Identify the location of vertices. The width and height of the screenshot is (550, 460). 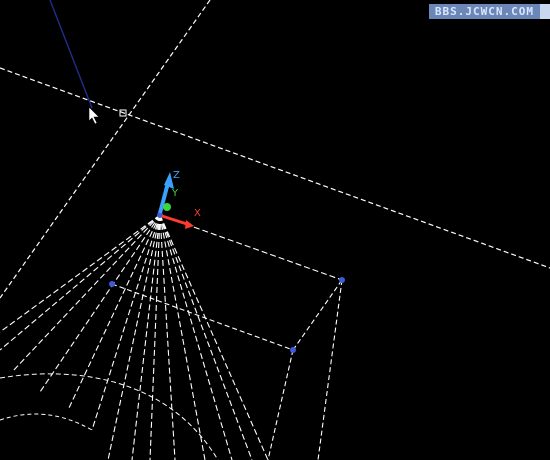
(227, 282).